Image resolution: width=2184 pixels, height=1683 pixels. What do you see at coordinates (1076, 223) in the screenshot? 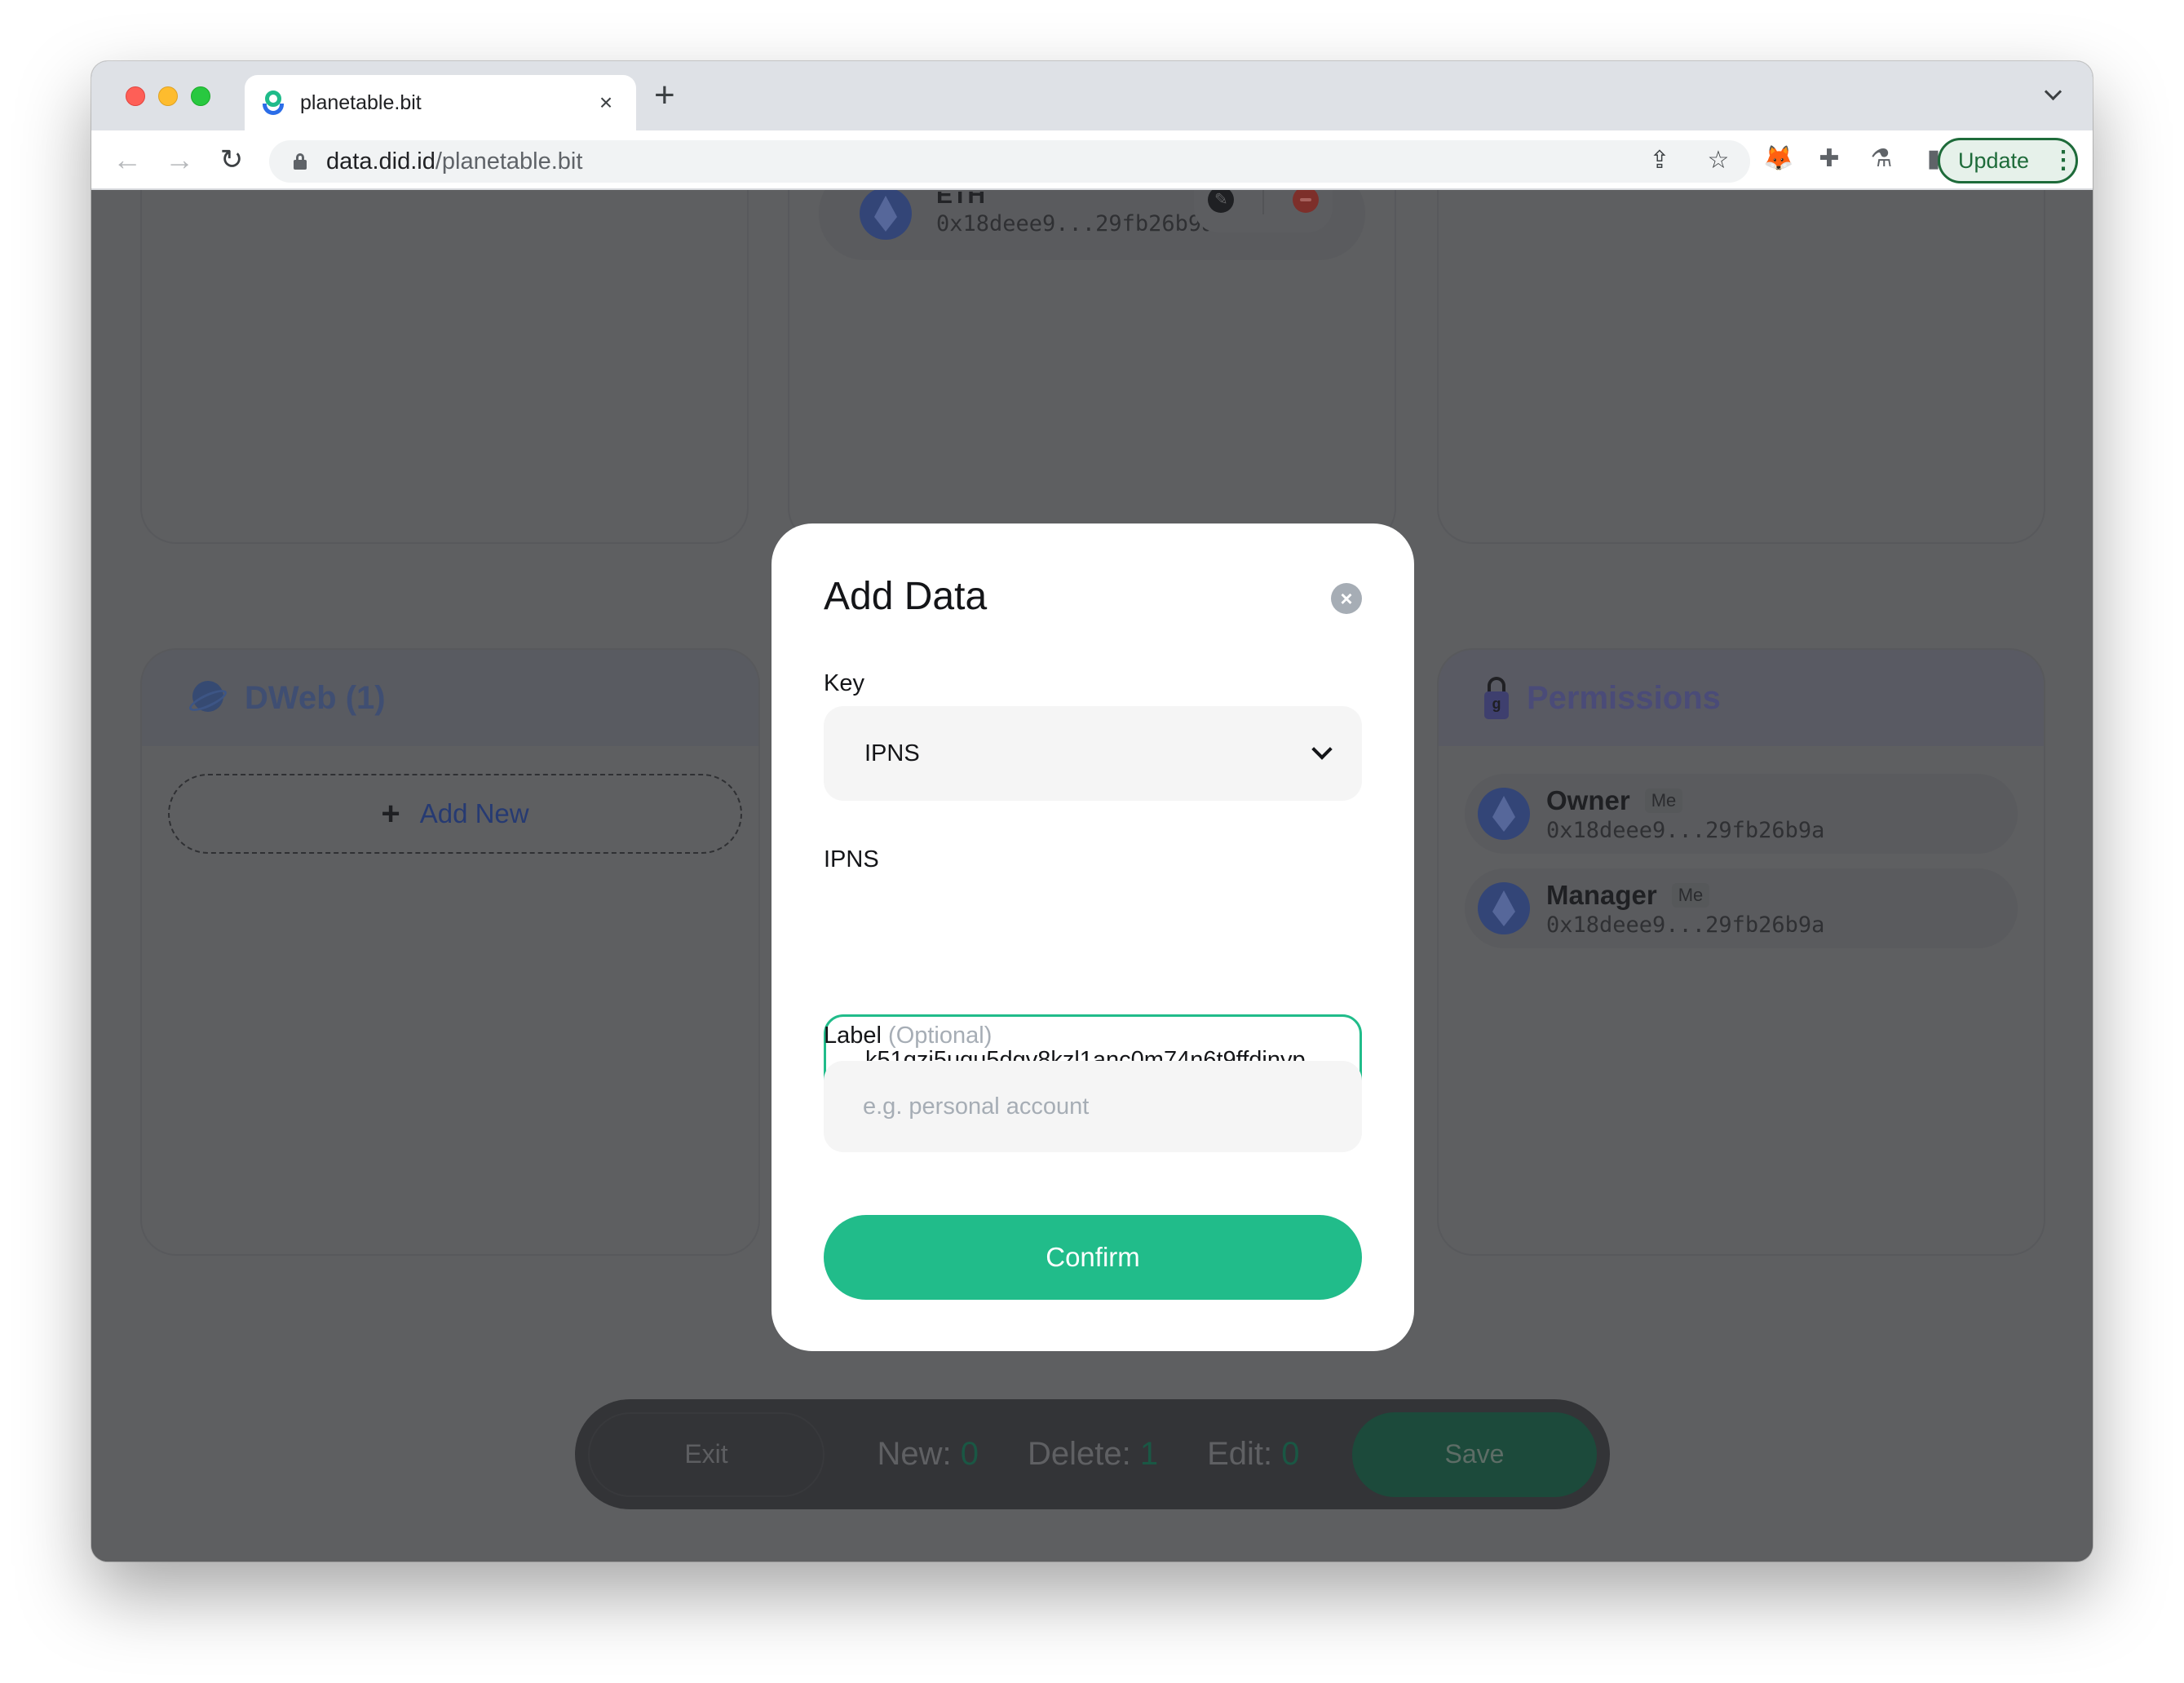
I see `address-text: 0x18deee9...29fb26b9a` at bounding box center [1076, 223].